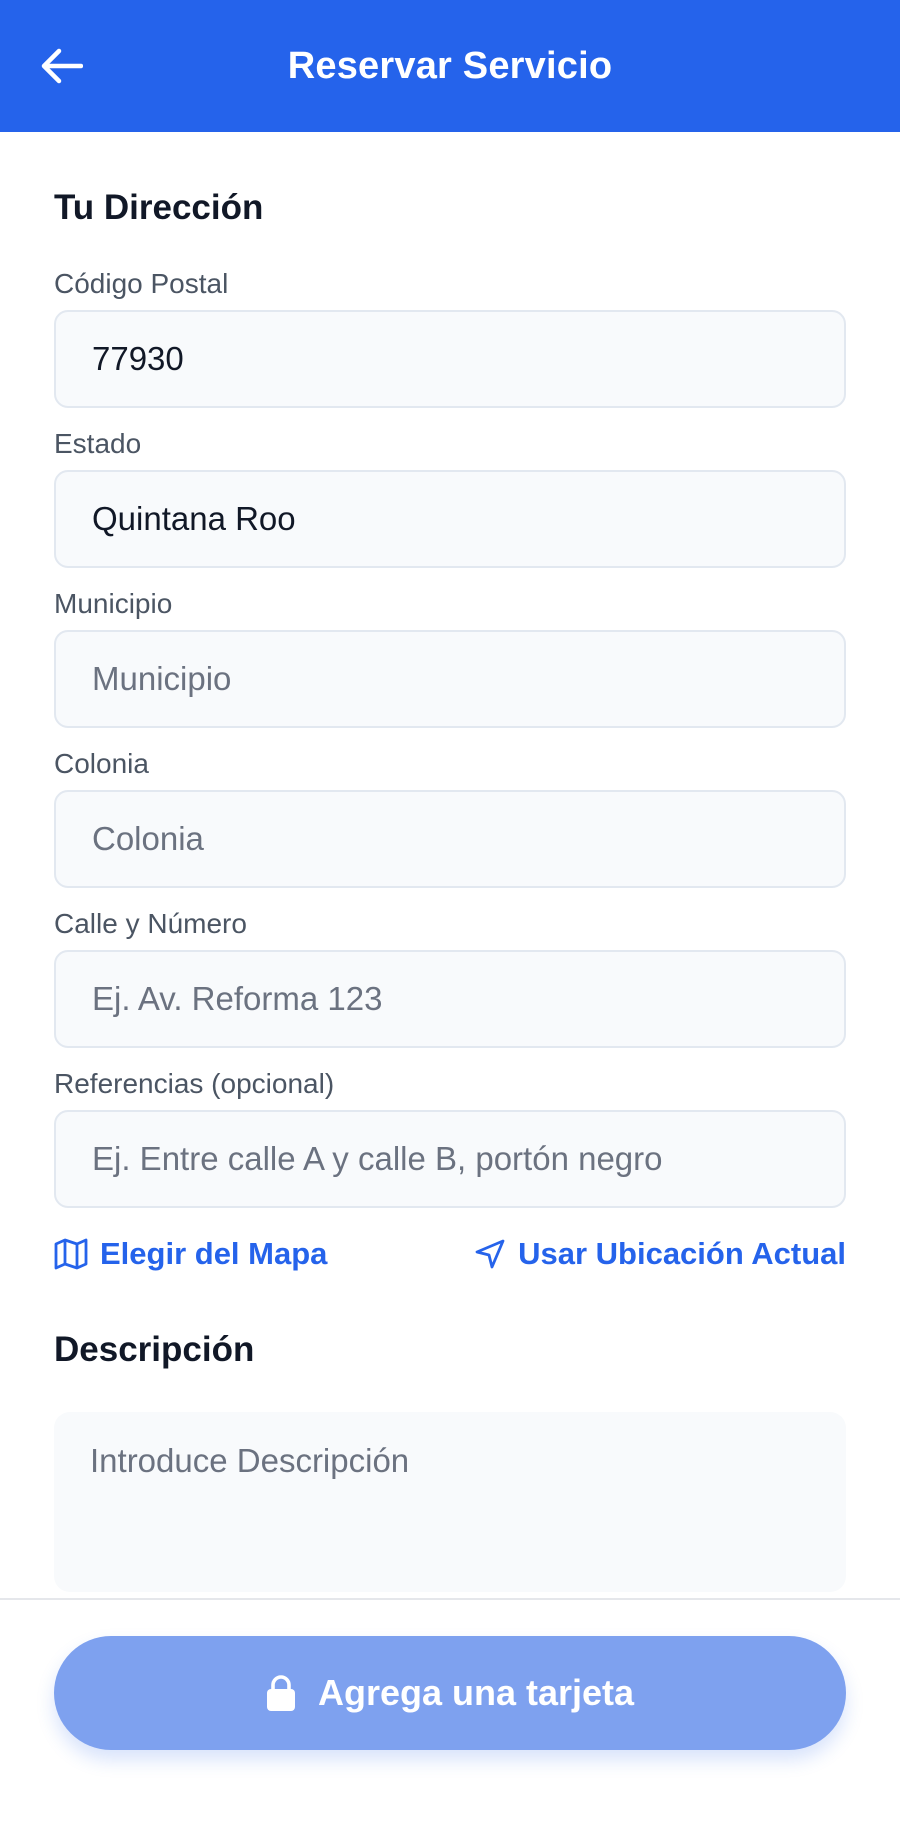 This screenshot has width=900, height=1825. Describe the element at coordinates (450, 359) in the screenshot. I see `postal-code-input` at that location.